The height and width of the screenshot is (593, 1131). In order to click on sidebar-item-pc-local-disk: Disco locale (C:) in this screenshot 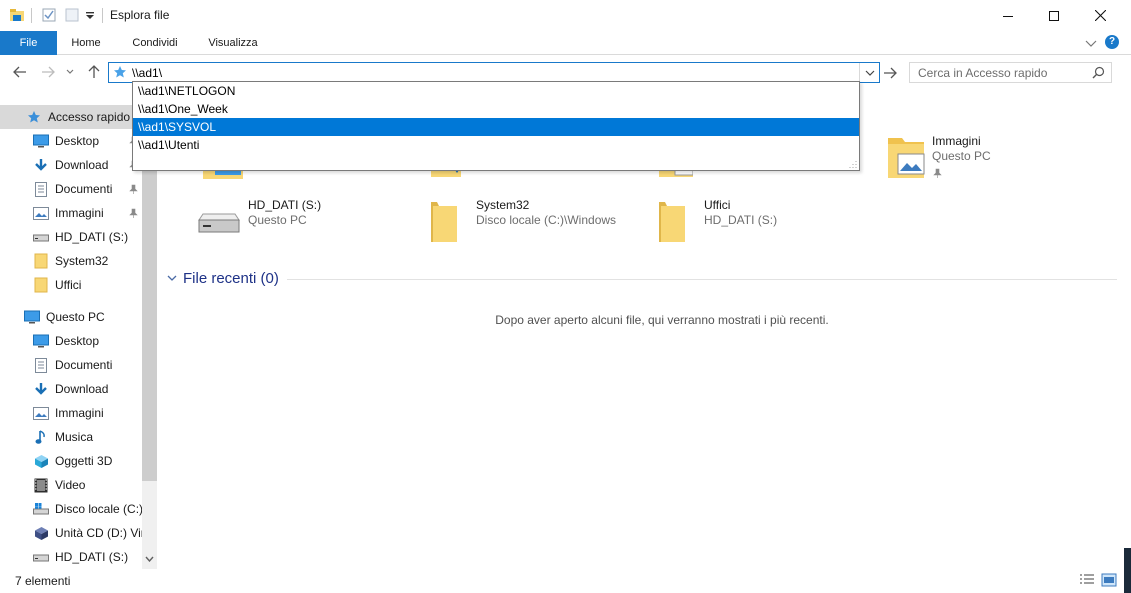, I will do `click(71, 509)`.